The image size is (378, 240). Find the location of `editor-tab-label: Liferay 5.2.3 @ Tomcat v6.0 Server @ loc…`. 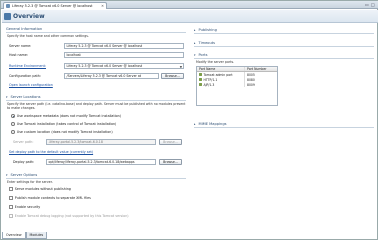

editor-tab-label: Liferay 5.2.3 @ Tomcat v6.0 Server @ loc… is located at coordinates (52, 6).